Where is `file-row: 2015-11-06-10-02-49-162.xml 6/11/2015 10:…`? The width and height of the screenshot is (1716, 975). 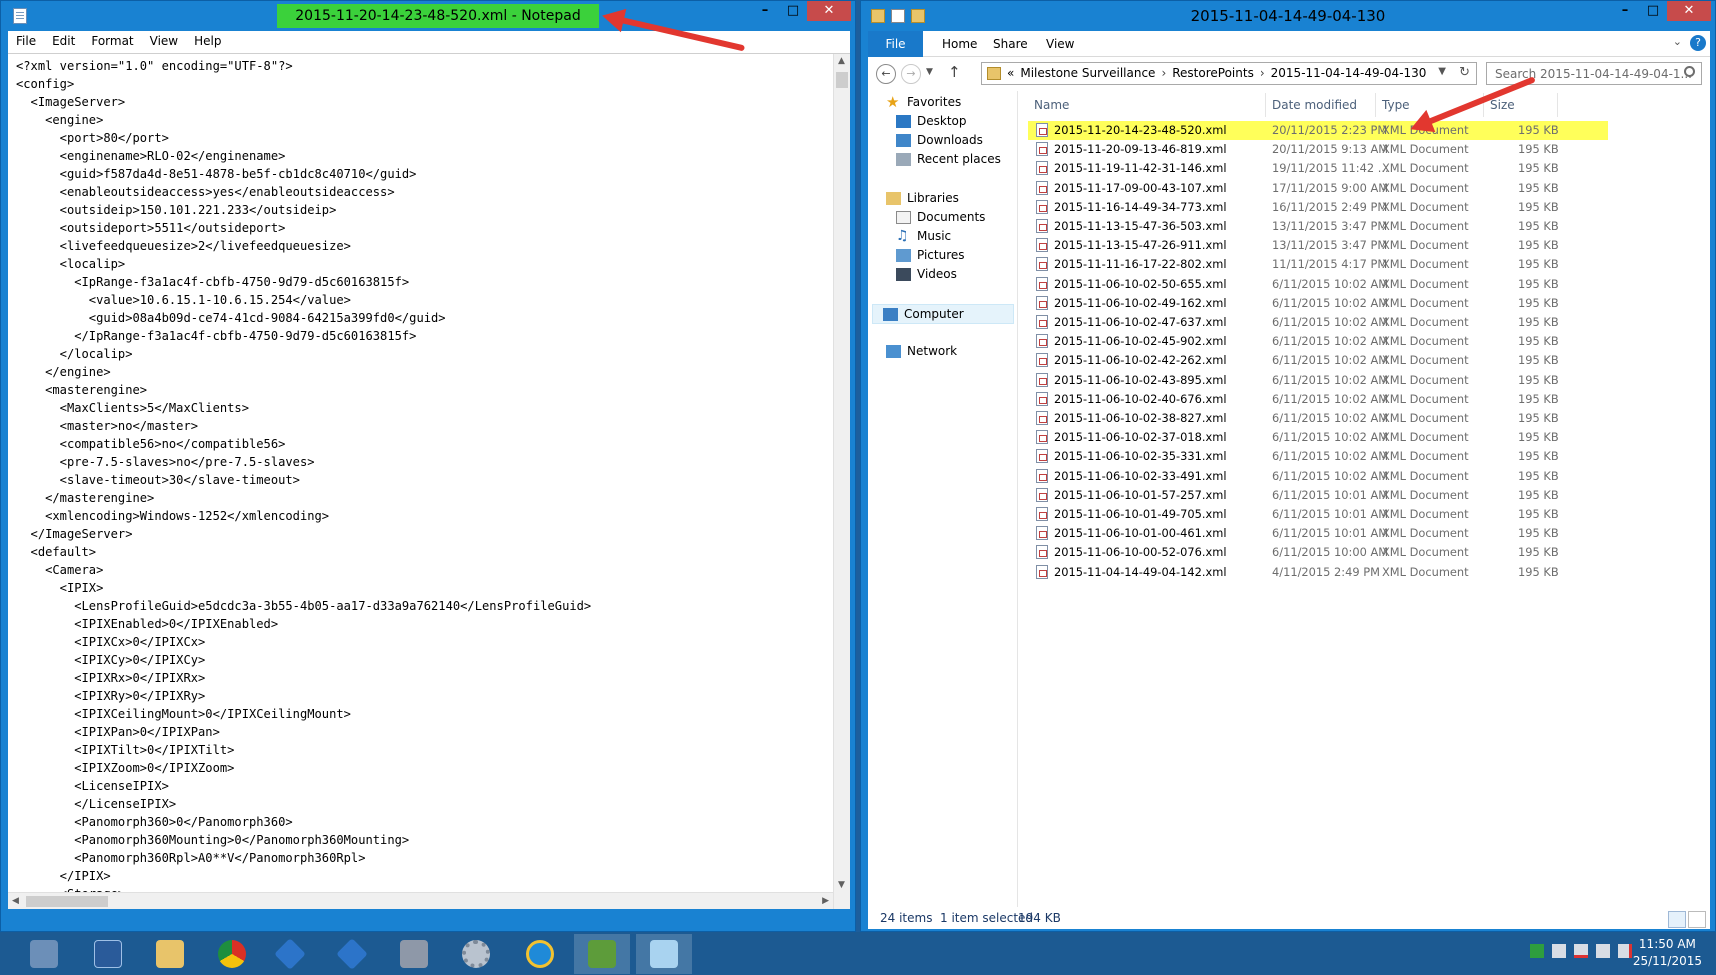
file-row: 2015-11-06-10-02-49-162.xml 6/11/2015 10:… is located at coordinates (1318, 303).